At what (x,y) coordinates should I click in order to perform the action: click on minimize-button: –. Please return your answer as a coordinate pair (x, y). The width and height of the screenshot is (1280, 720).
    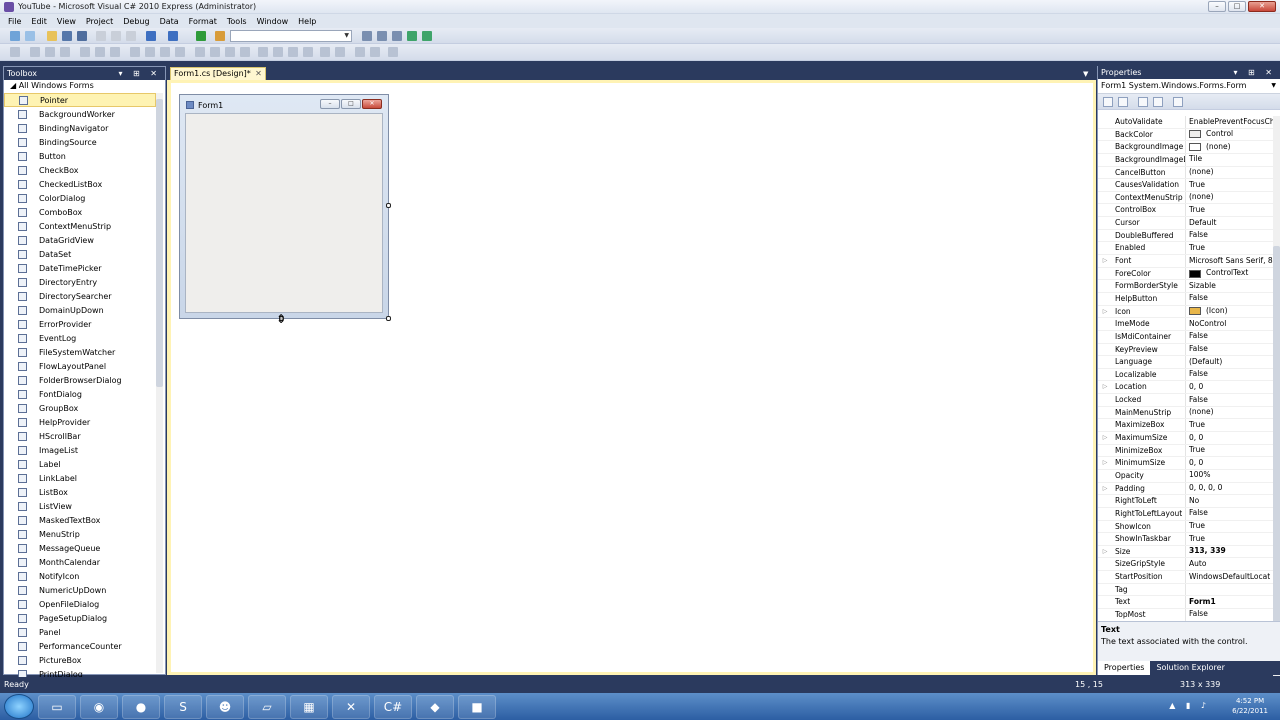
    Looking at the image, I should click on (1217, 6).